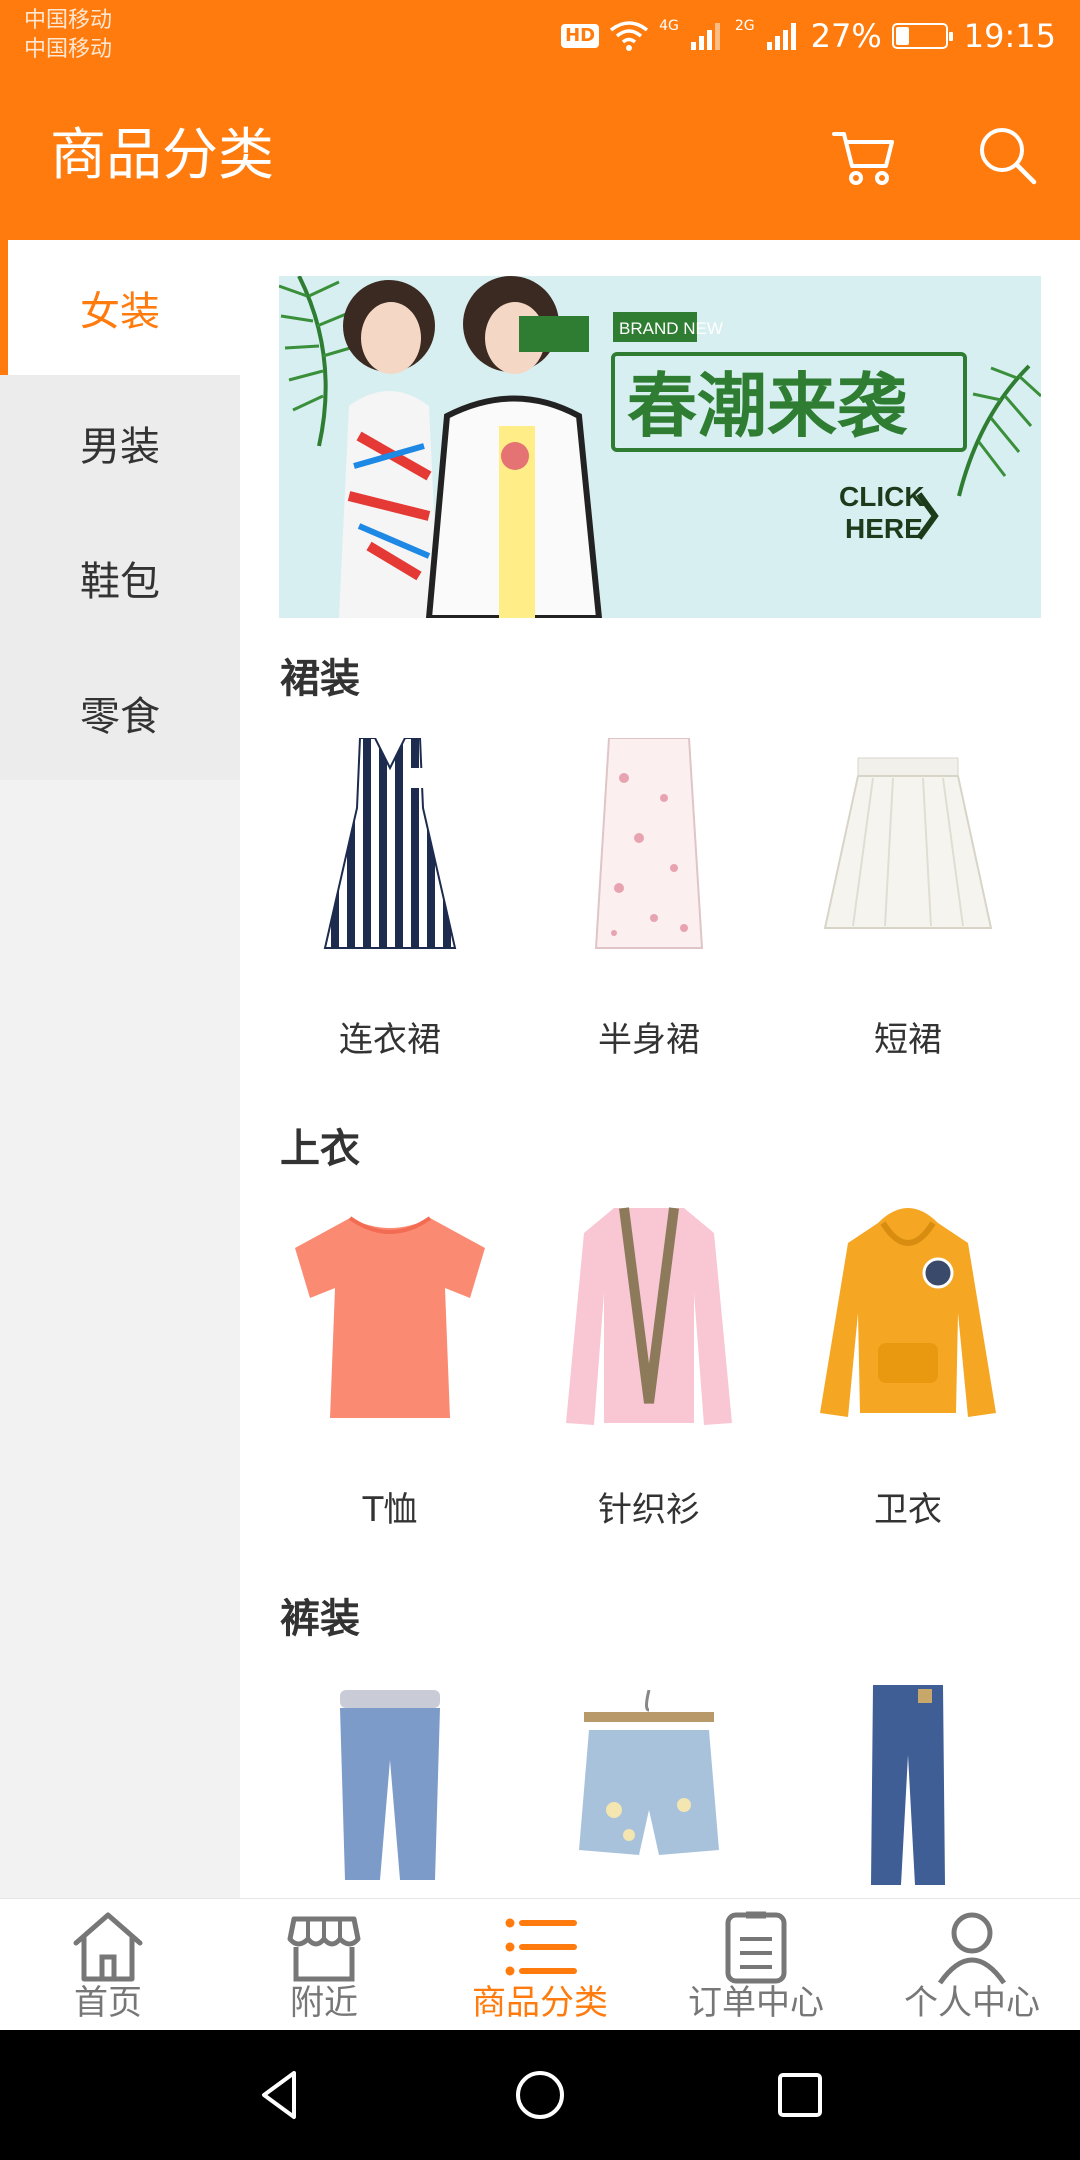  What do you see at coordinates (908, 1318) in the screenshot?
I see `hoodie-image` at bounding box center [908, 1318].